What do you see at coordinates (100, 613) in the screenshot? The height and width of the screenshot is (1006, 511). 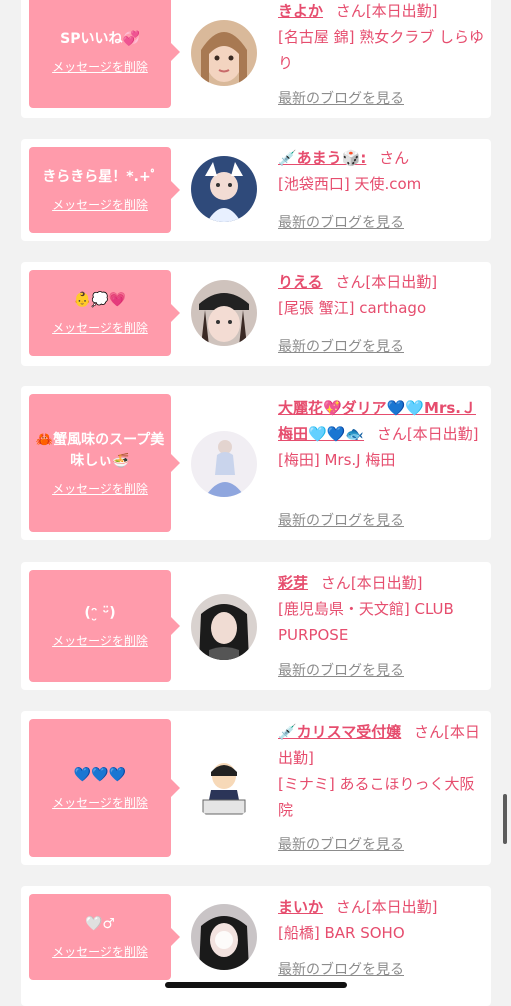 I see `message-text: (ᵔ̮ ᵕ̈)` at bounding box center [100, 613].